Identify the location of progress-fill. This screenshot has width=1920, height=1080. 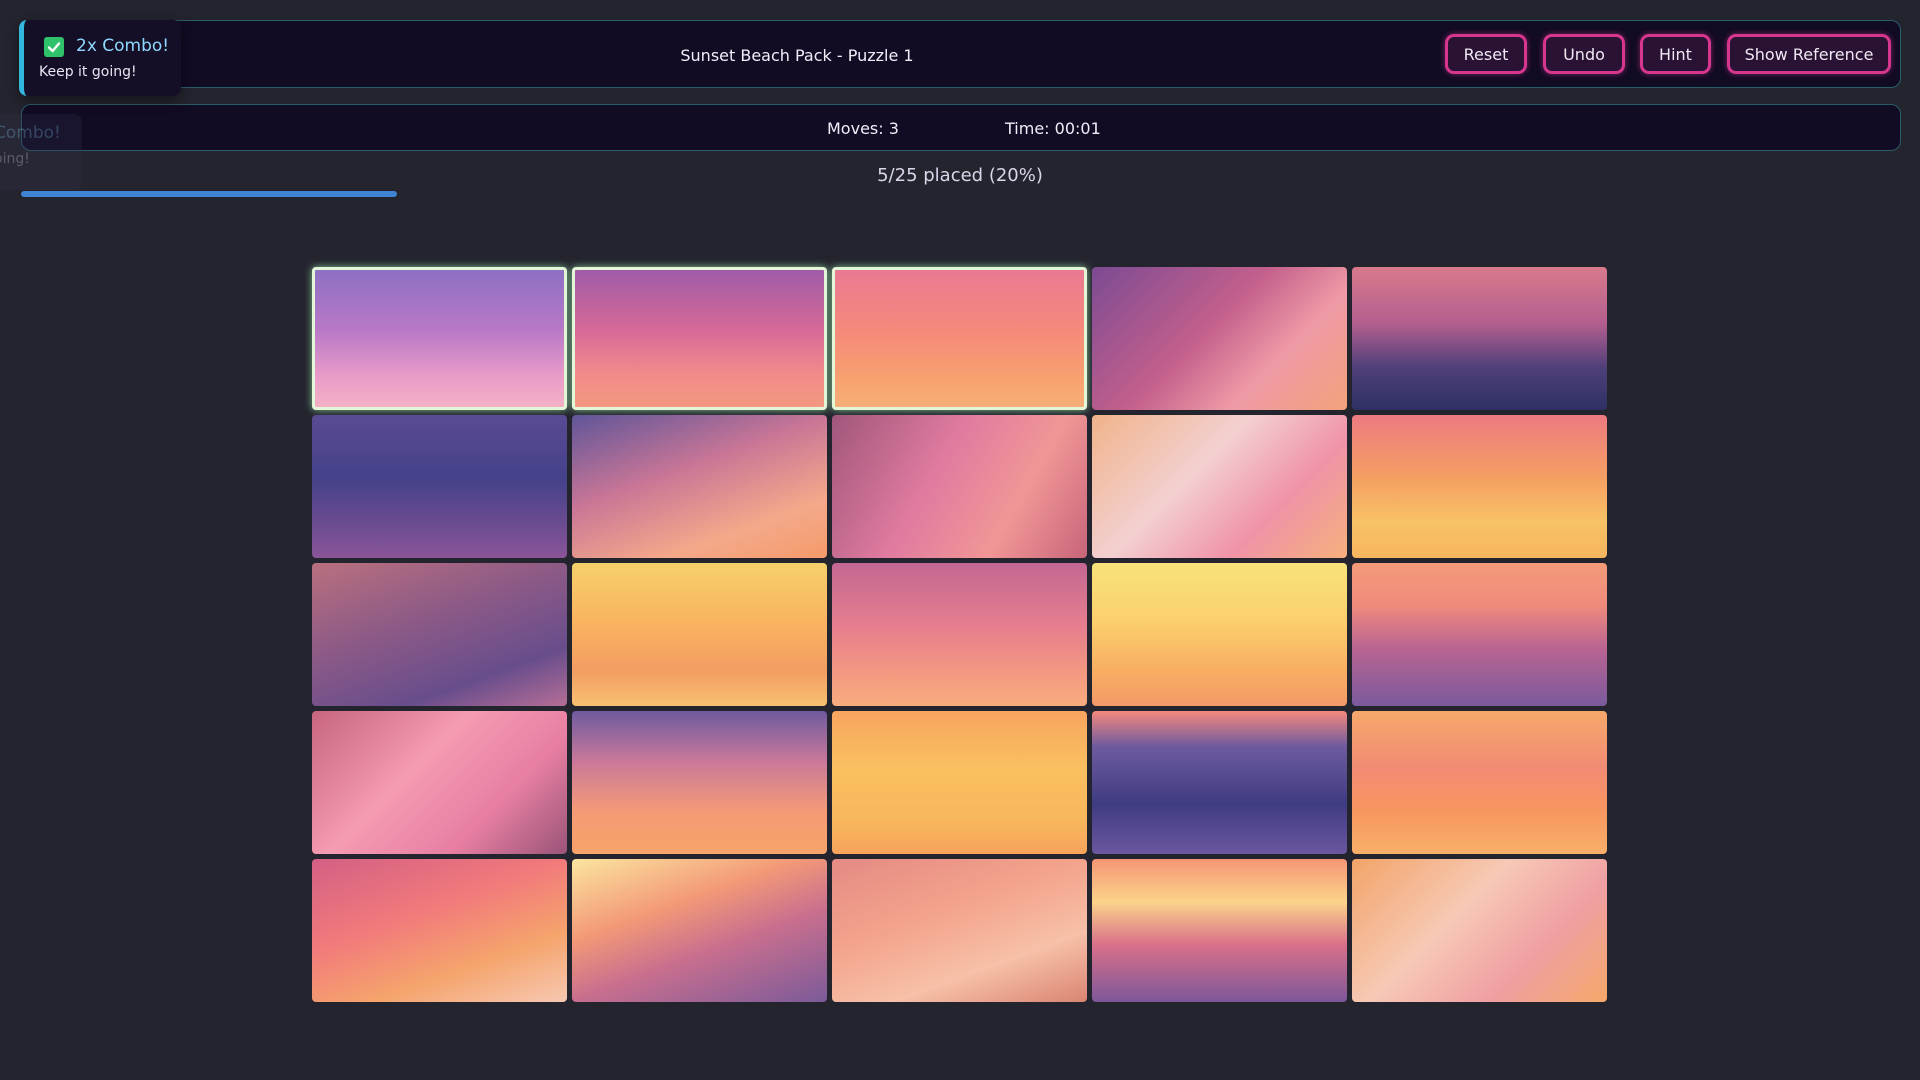
(209, 194).